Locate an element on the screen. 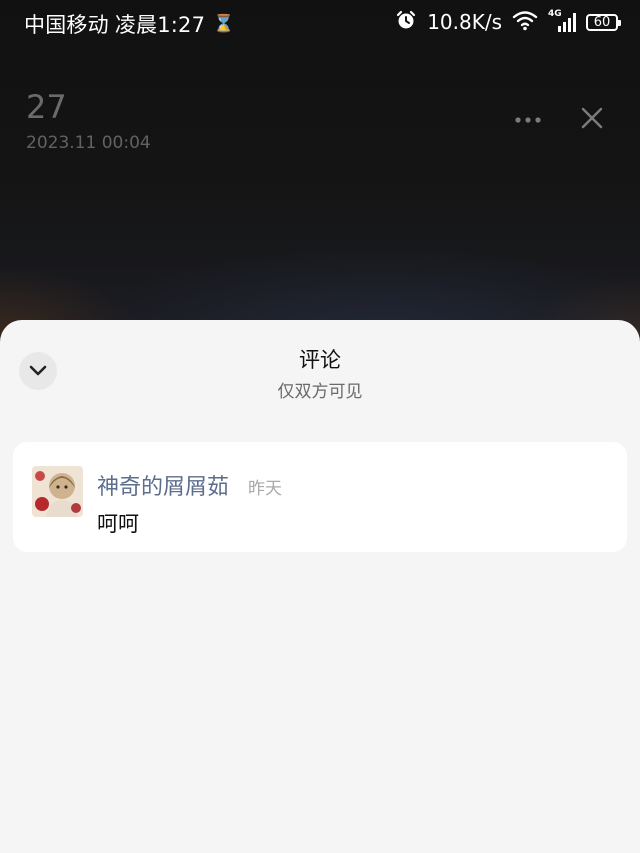  avatar is located at coordinates (57, 491).